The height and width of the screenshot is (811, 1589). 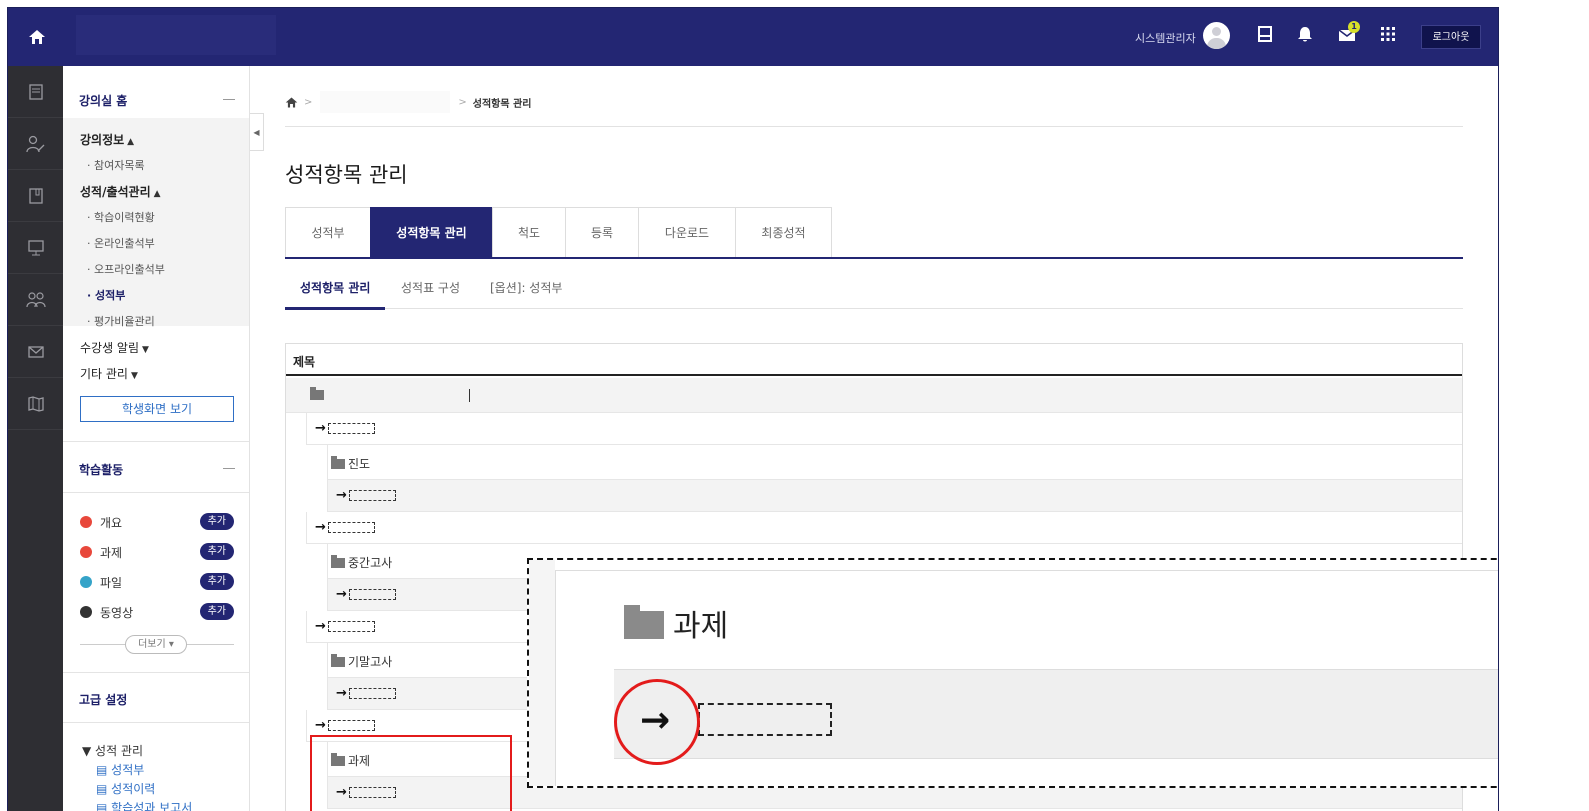 I want to click on logout-button: 로그아웃, so click(x=1451, y=37).